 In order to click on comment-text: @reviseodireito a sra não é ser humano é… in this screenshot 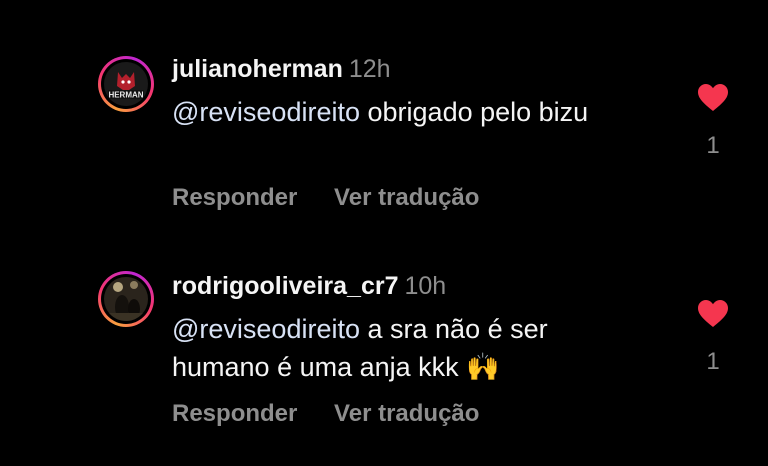, I will do `click(402, 348)`.